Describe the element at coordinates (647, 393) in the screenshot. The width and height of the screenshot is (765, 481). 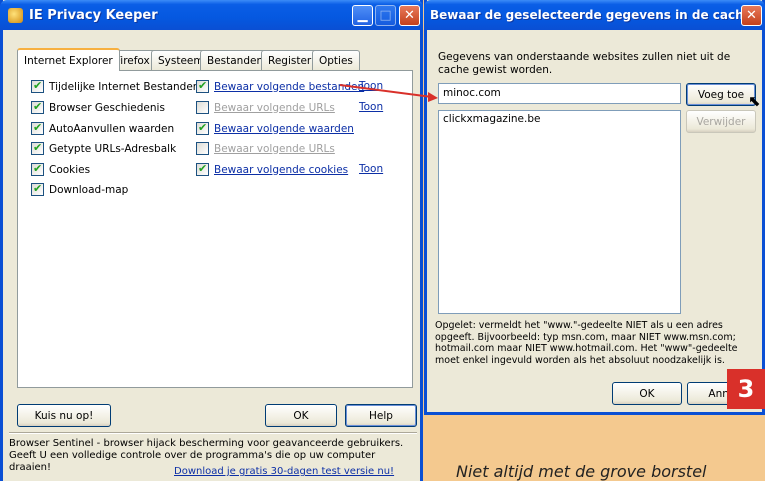
I see `dialog-ok-button: OK` at that location.